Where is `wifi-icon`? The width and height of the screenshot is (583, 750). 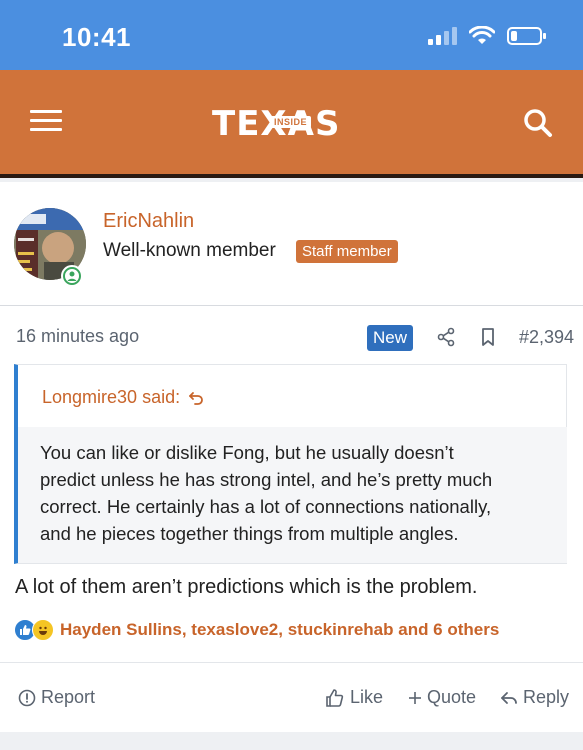 wifi-icon is located at coordinates (482, 35).